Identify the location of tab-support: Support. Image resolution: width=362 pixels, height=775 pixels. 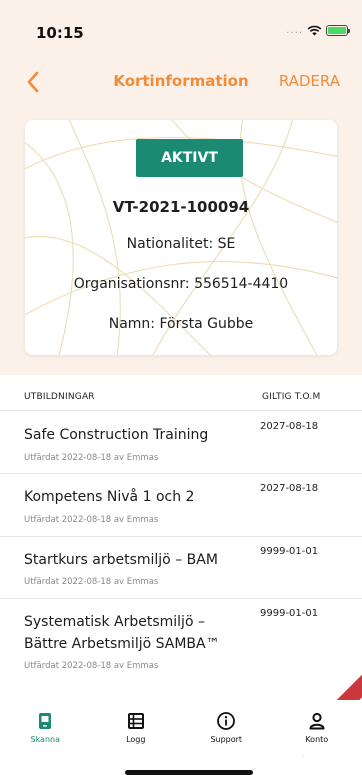
(226, 727).